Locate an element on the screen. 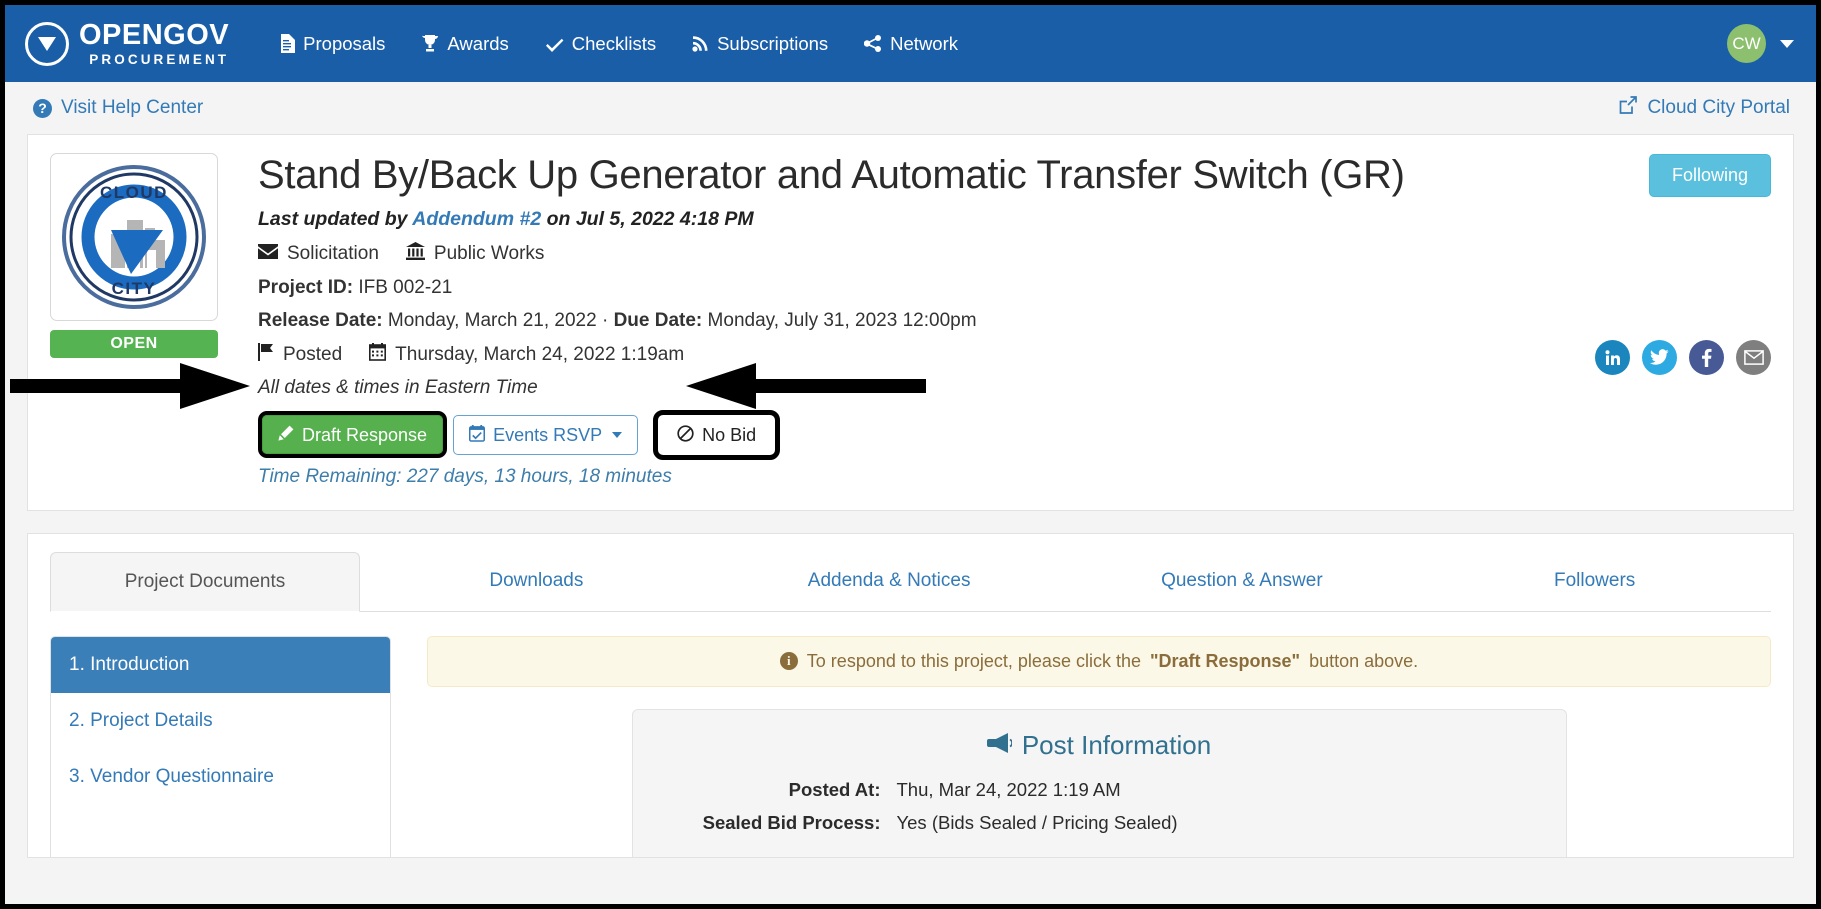 This screenshot has height=909, width=1821. events-rsvp-button: Events RSVP is located at coordinates (546, 434).